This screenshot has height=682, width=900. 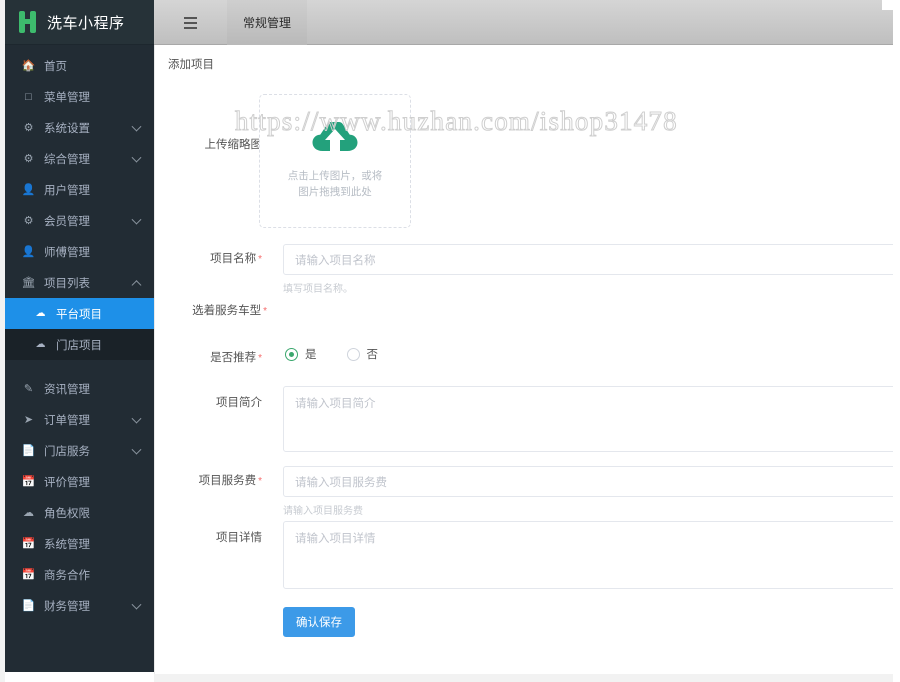 I want to click on tab-label: 常规管理, so click(x=266, y=23).